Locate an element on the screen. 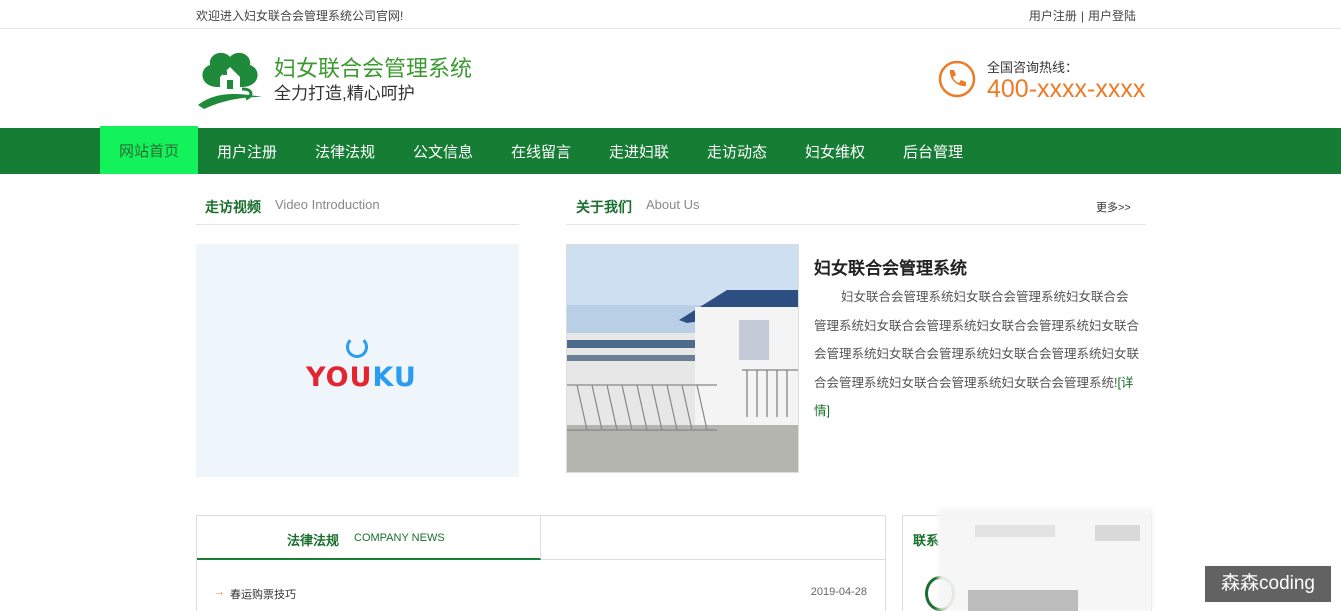  video-section-subtitle: Video Introduction is located at coordinates (327, 204).